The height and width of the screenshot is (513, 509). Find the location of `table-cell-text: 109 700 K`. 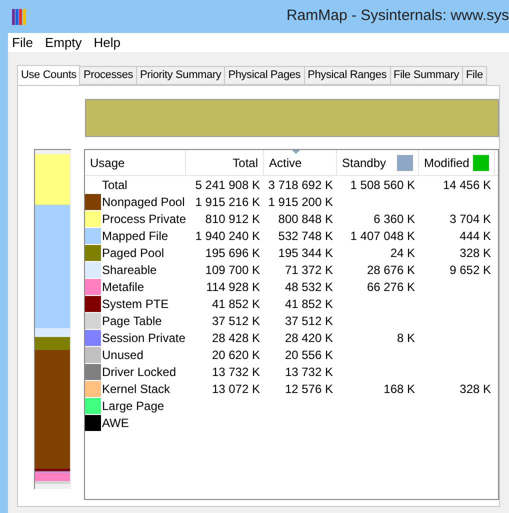

table-cell-text: 109 700 K is located at coordinates (232, 270).